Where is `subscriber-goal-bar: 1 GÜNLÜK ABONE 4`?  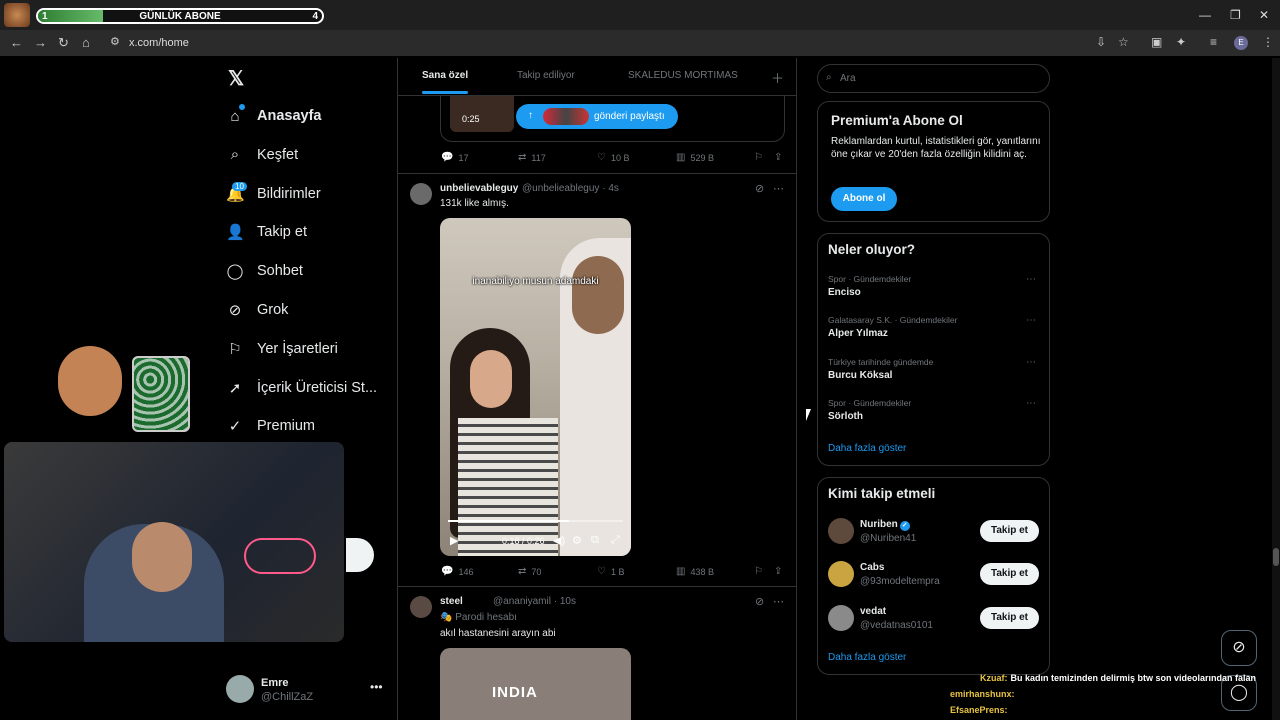
subscriber-goal-bar: 1 GÜNLÜK ABONE 4 is located at coordinates (180, 16).